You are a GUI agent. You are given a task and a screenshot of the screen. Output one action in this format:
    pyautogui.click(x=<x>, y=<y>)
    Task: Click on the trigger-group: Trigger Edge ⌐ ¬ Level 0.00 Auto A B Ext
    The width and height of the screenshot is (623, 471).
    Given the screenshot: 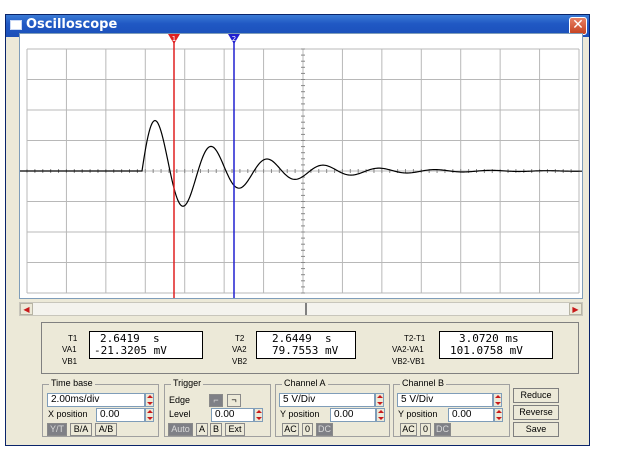 What is the action you would take?
    pyautogui.click(x=217, y=407)
    